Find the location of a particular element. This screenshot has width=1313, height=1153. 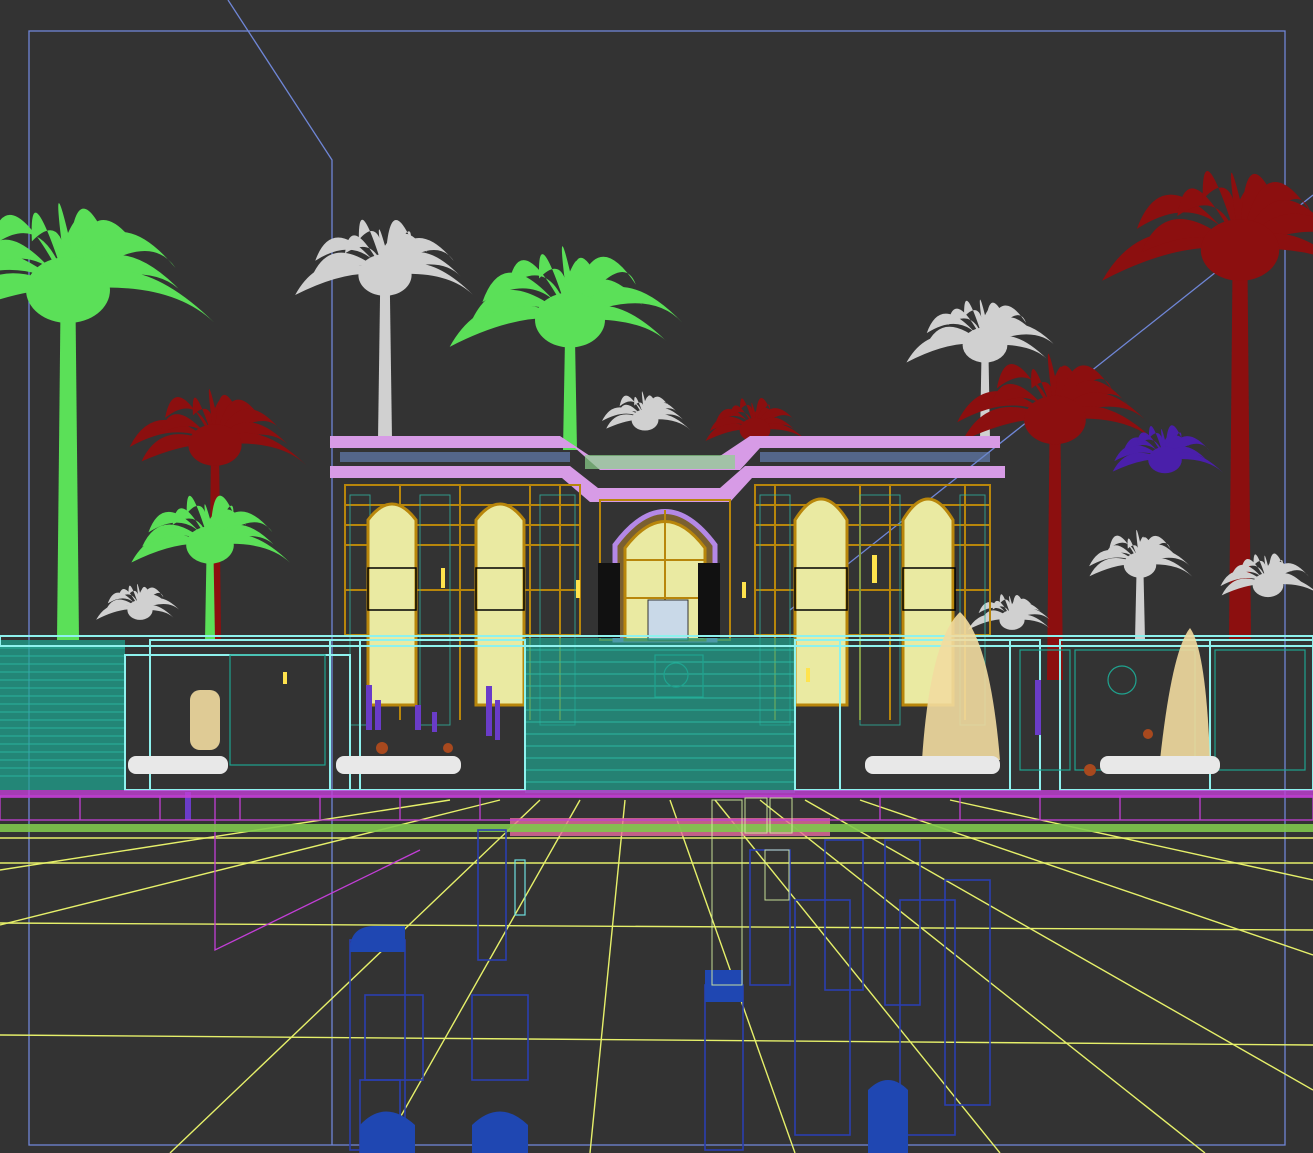

entrance-column-left is located at coordinates (609, 600).